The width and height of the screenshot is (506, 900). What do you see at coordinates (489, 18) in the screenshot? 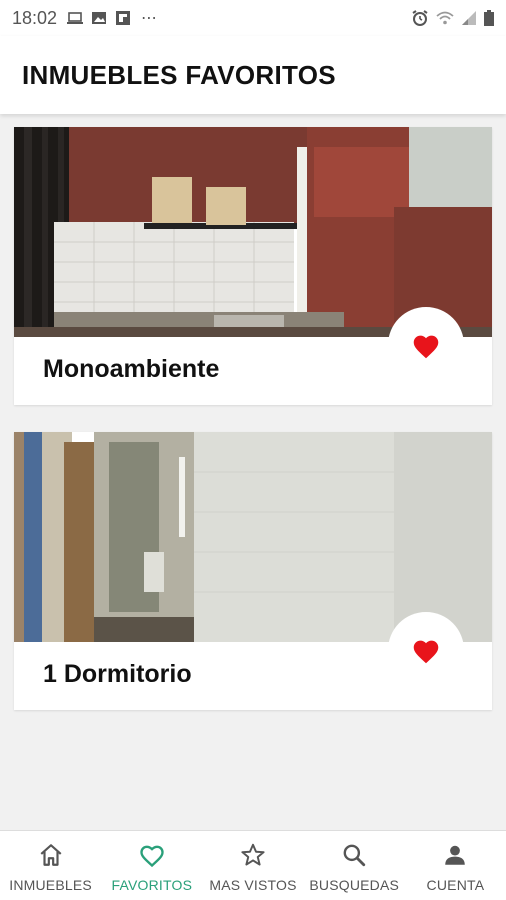
I see `battery-icon` at bounding box center [489, 18].